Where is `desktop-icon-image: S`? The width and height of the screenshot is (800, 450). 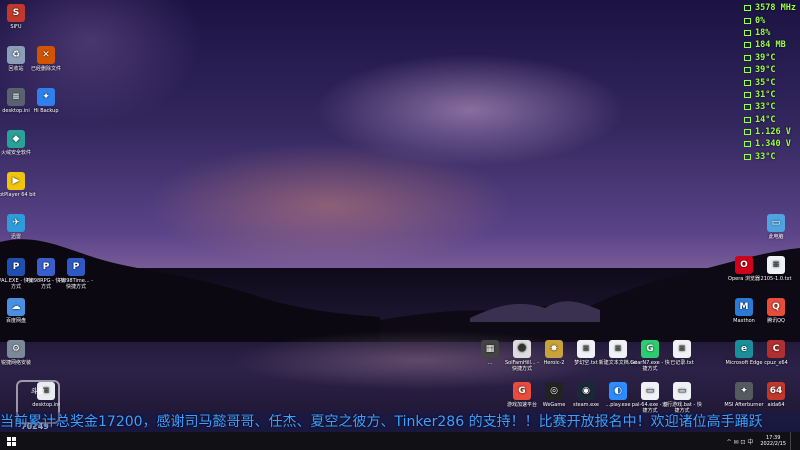
desktop-icon-image: S is located at coordinates (16, 13).